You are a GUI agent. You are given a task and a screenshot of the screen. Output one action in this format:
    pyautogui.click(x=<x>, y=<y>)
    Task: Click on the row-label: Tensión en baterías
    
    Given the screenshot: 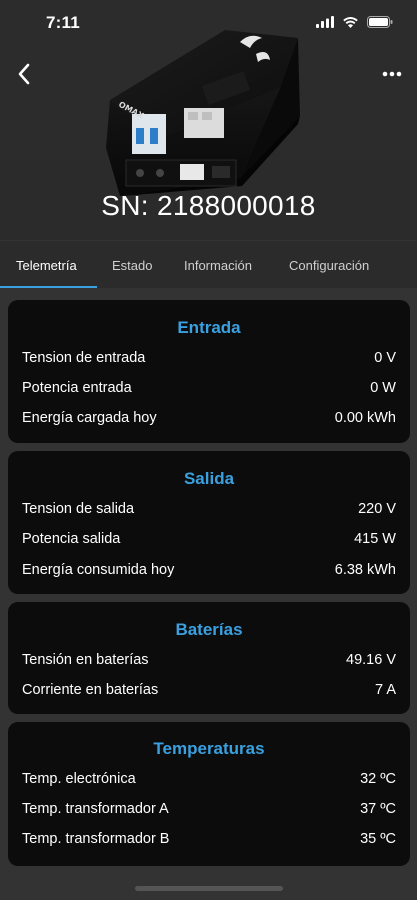 What is the action you would take?
    pyautogui.click(x=85, y=660)
    